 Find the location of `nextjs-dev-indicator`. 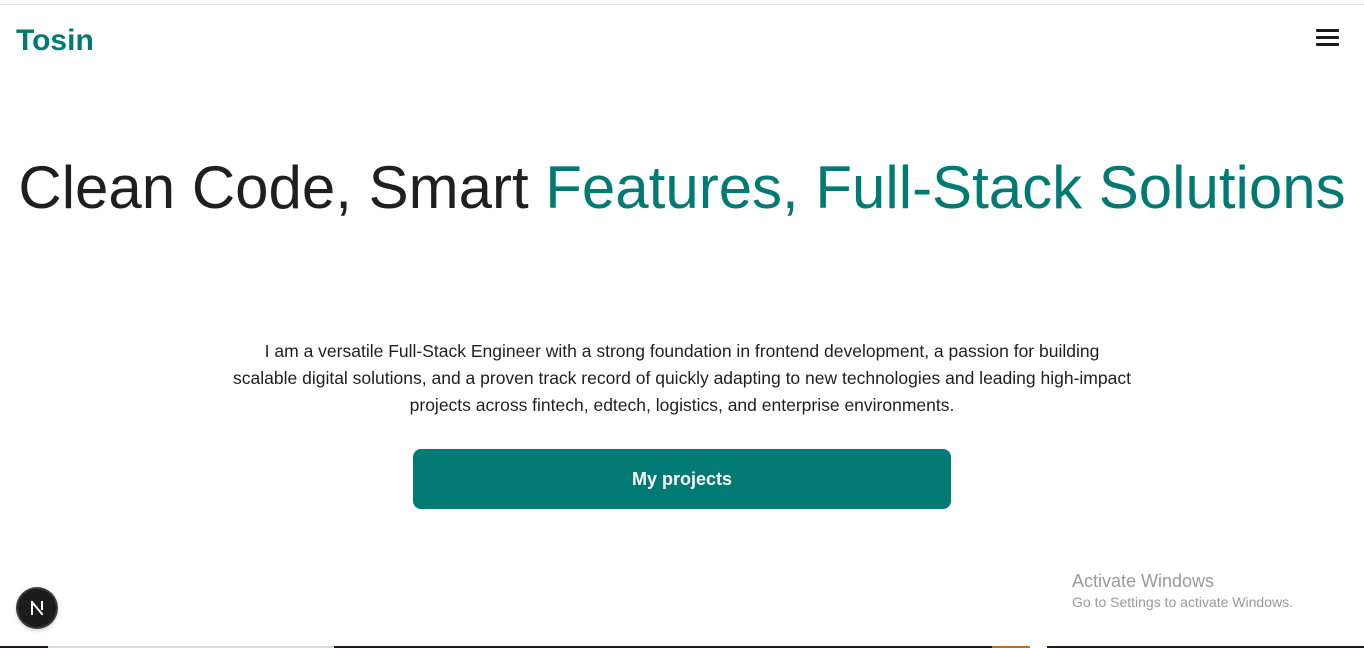

nextjs-dev-indicator is located at coordinates (37, 608).